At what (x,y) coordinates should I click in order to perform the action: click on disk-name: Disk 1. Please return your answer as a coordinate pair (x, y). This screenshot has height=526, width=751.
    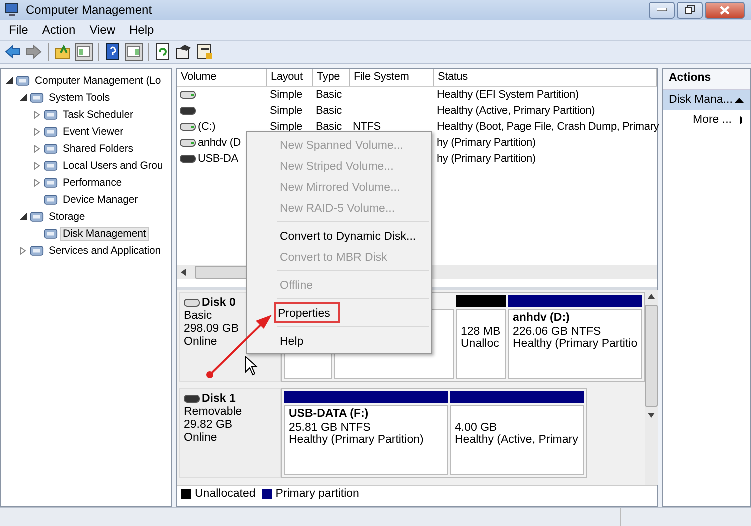
    Looking at the image, I should click on (219, 399).